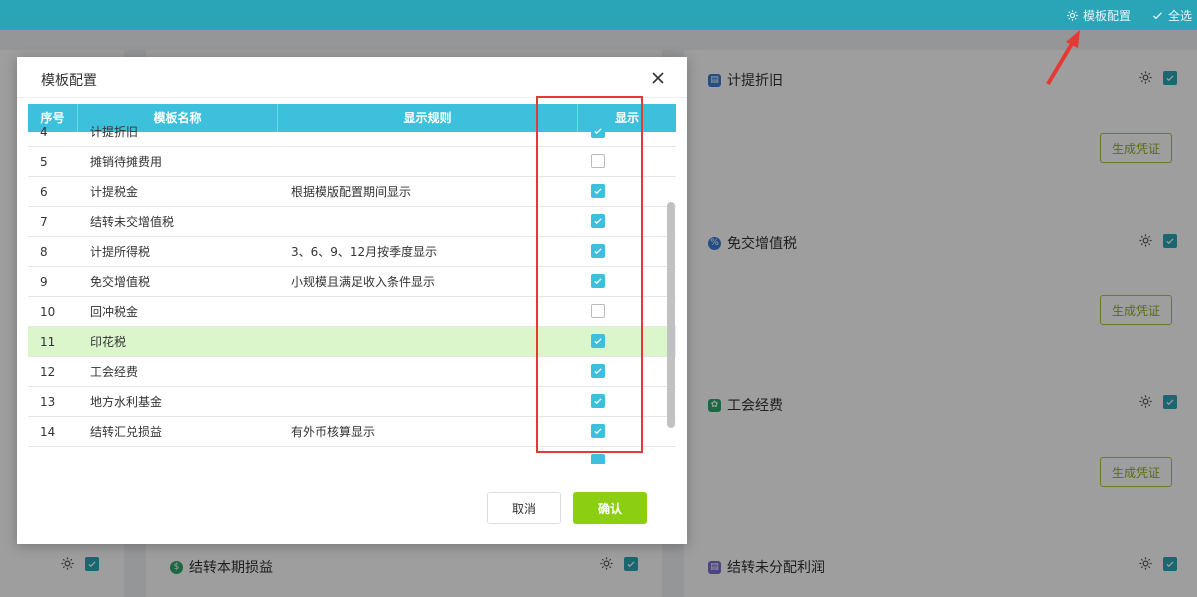 This screenshot has height=597, width=1197. Describe the element at coordinates (671, 315) in the screenshot. I see `table-scrollbar` at that location.